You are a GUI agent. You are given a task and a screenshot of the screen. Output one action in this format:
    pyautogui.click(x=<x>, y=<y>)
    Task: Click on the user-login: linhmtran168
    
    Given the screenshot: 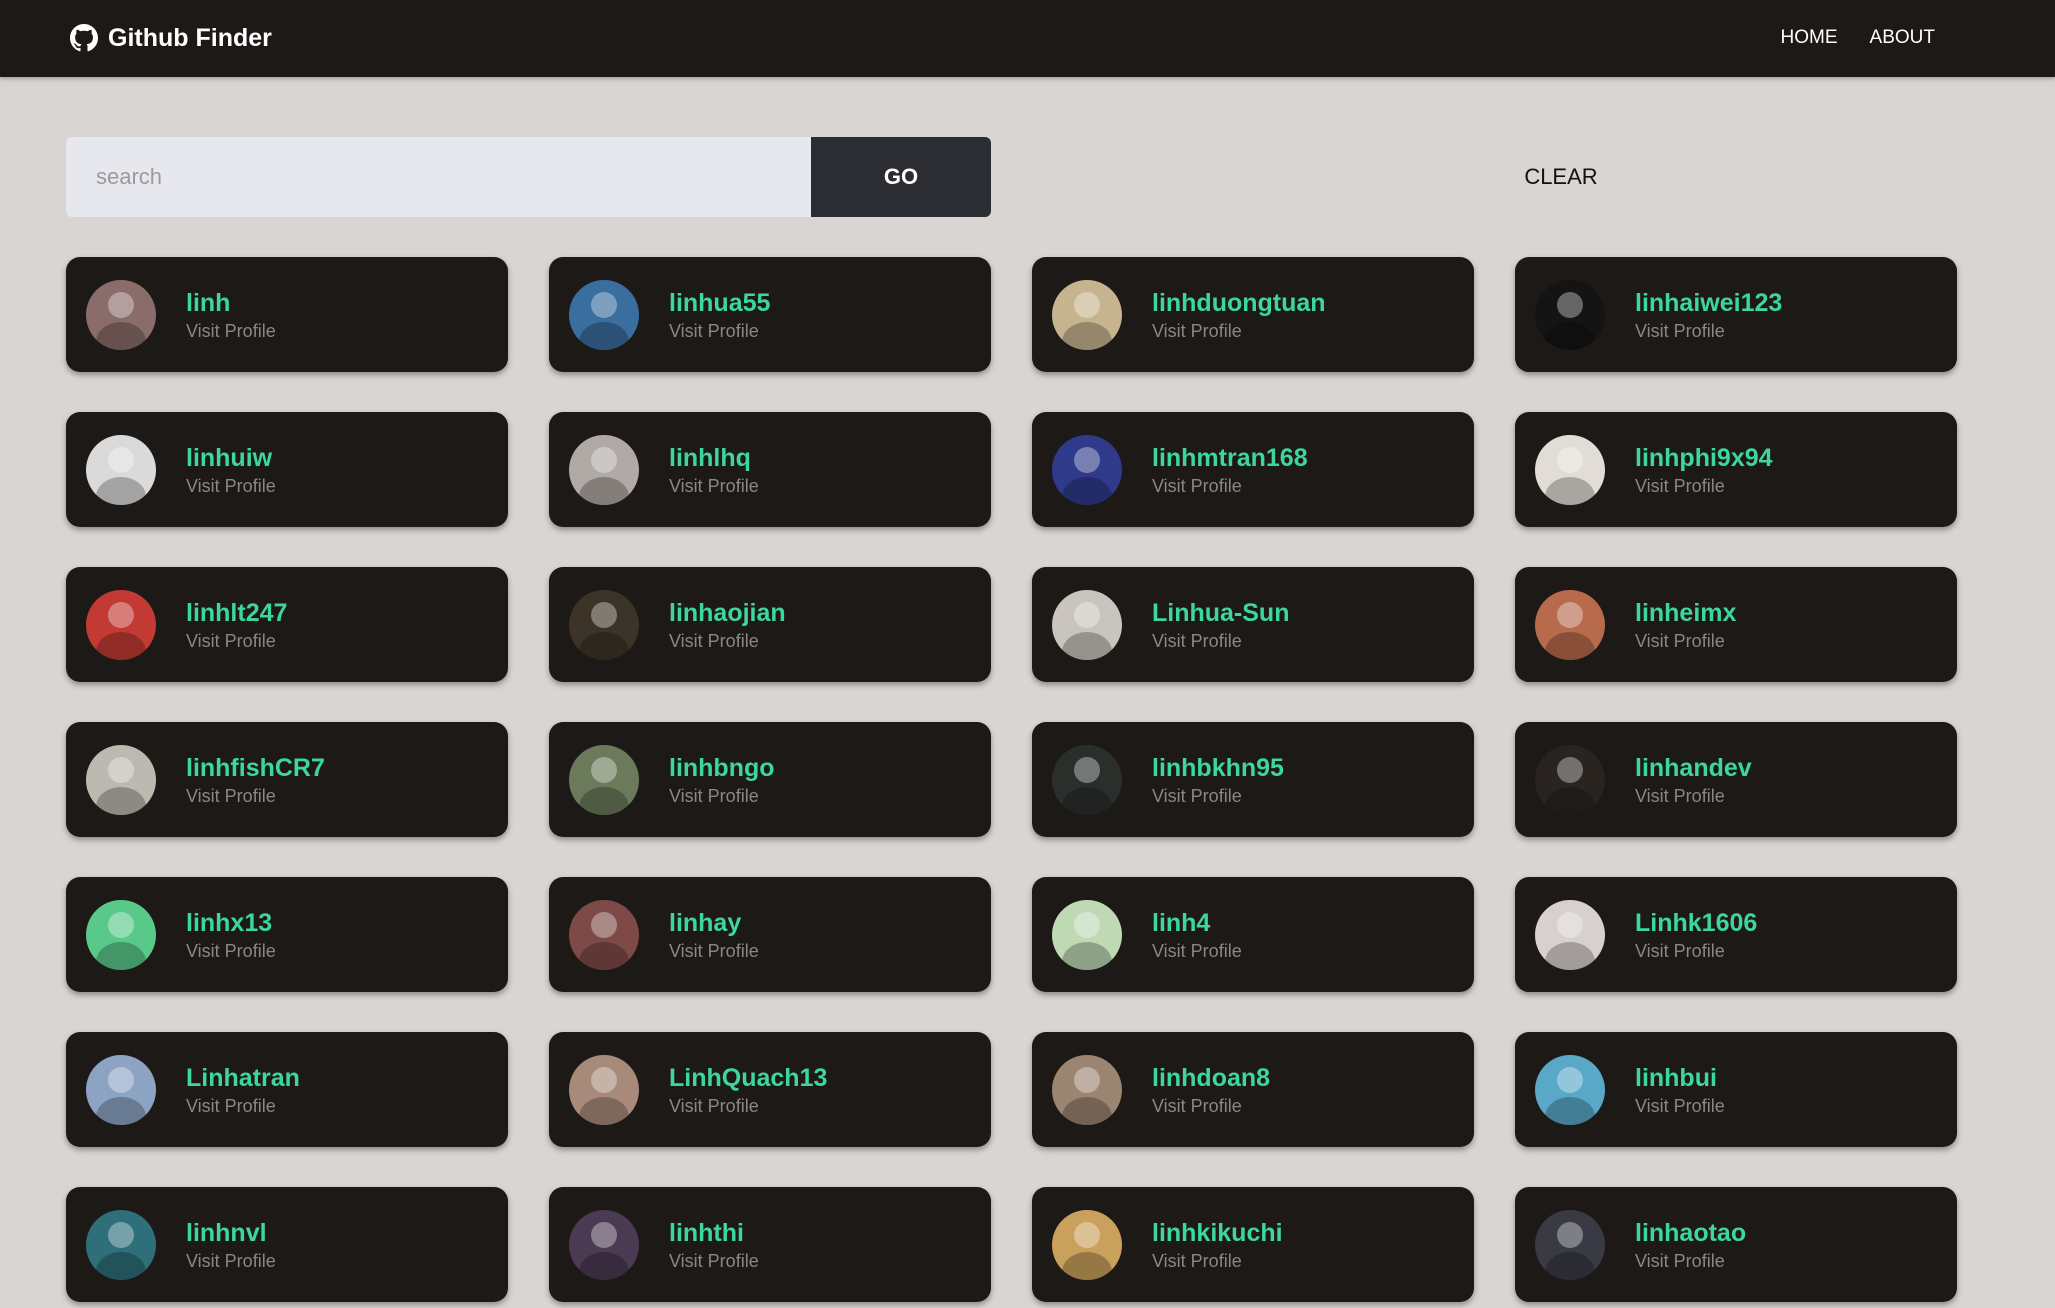 What is the action you would take?
    pyautogui.click(x=1230, y=458)
    